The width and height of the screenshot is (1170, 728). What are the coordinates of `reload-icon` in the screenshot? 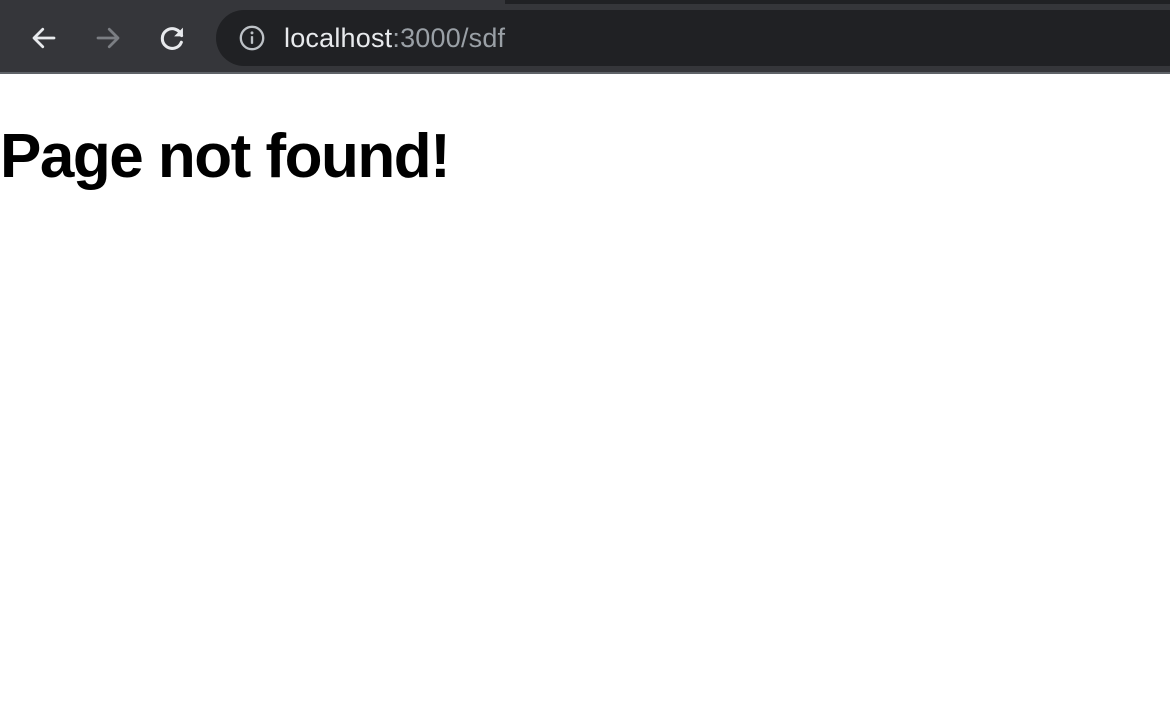 It's located at (172, 38).